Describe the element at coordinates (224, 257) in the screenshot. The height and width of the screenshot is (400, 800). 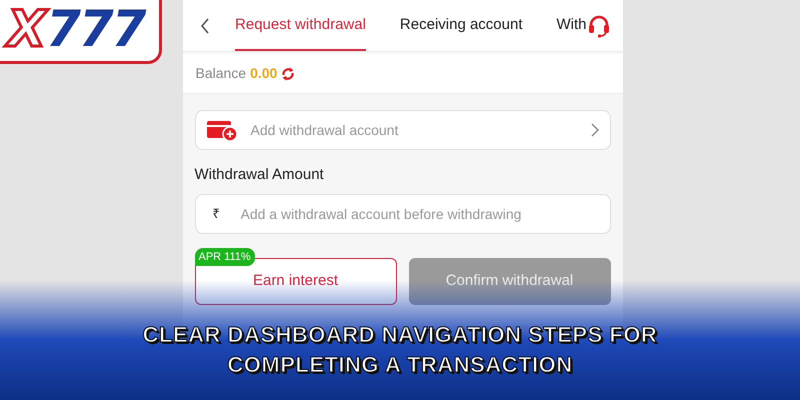
I see `apr-badge: APR 111%` at that location.